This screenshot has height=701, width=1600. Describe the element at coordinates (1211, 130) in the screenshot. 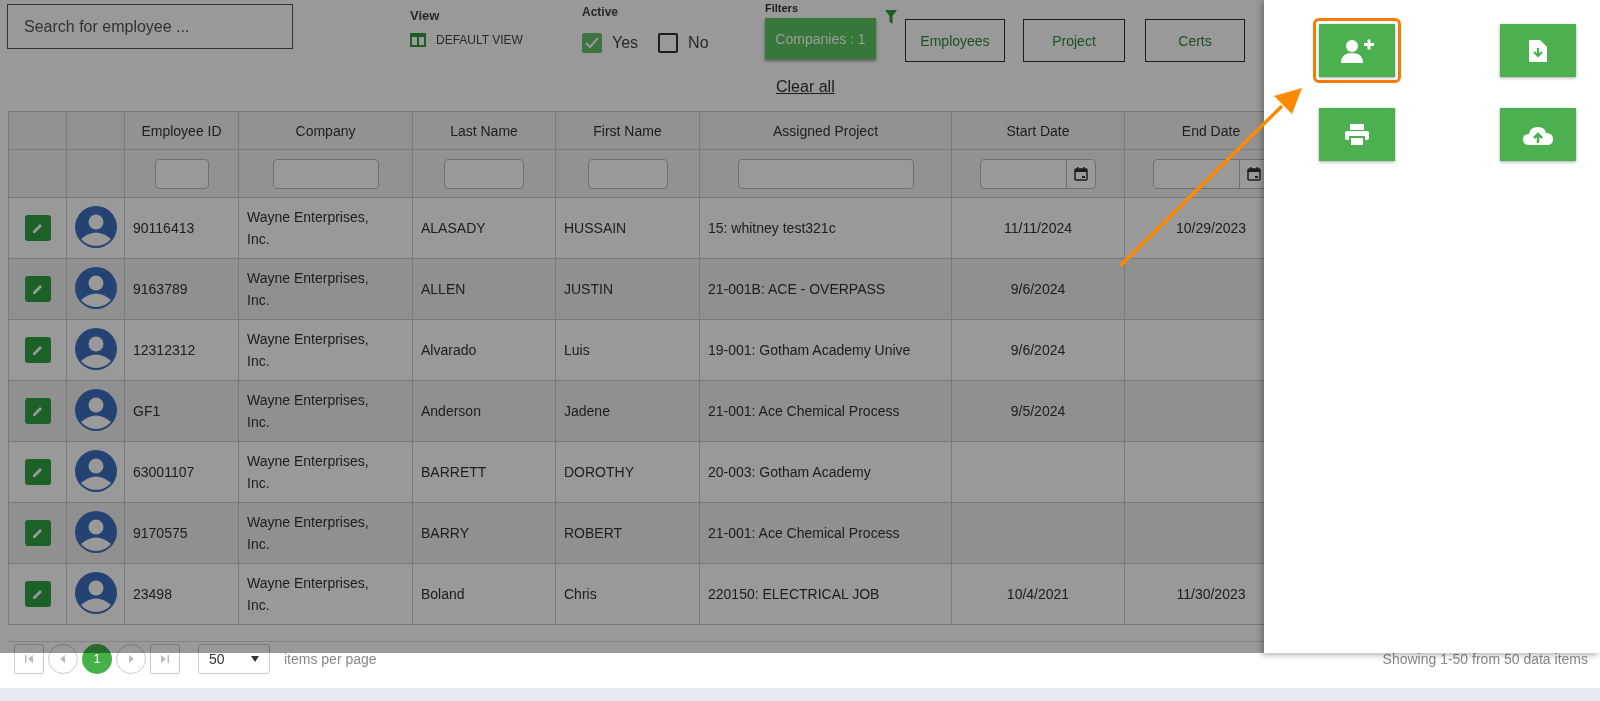

I see `column-header: End Date` at that location.